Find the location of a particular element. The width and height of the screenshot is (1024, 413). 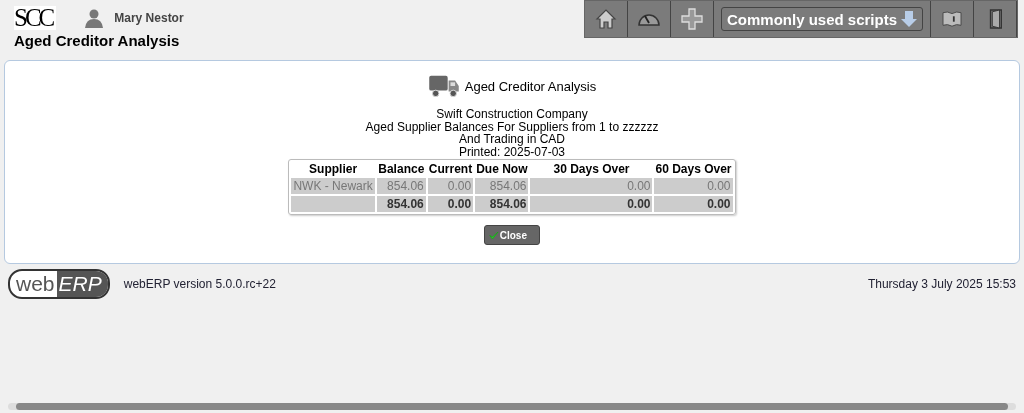

truck-icon is located at coordinates (443, 86).